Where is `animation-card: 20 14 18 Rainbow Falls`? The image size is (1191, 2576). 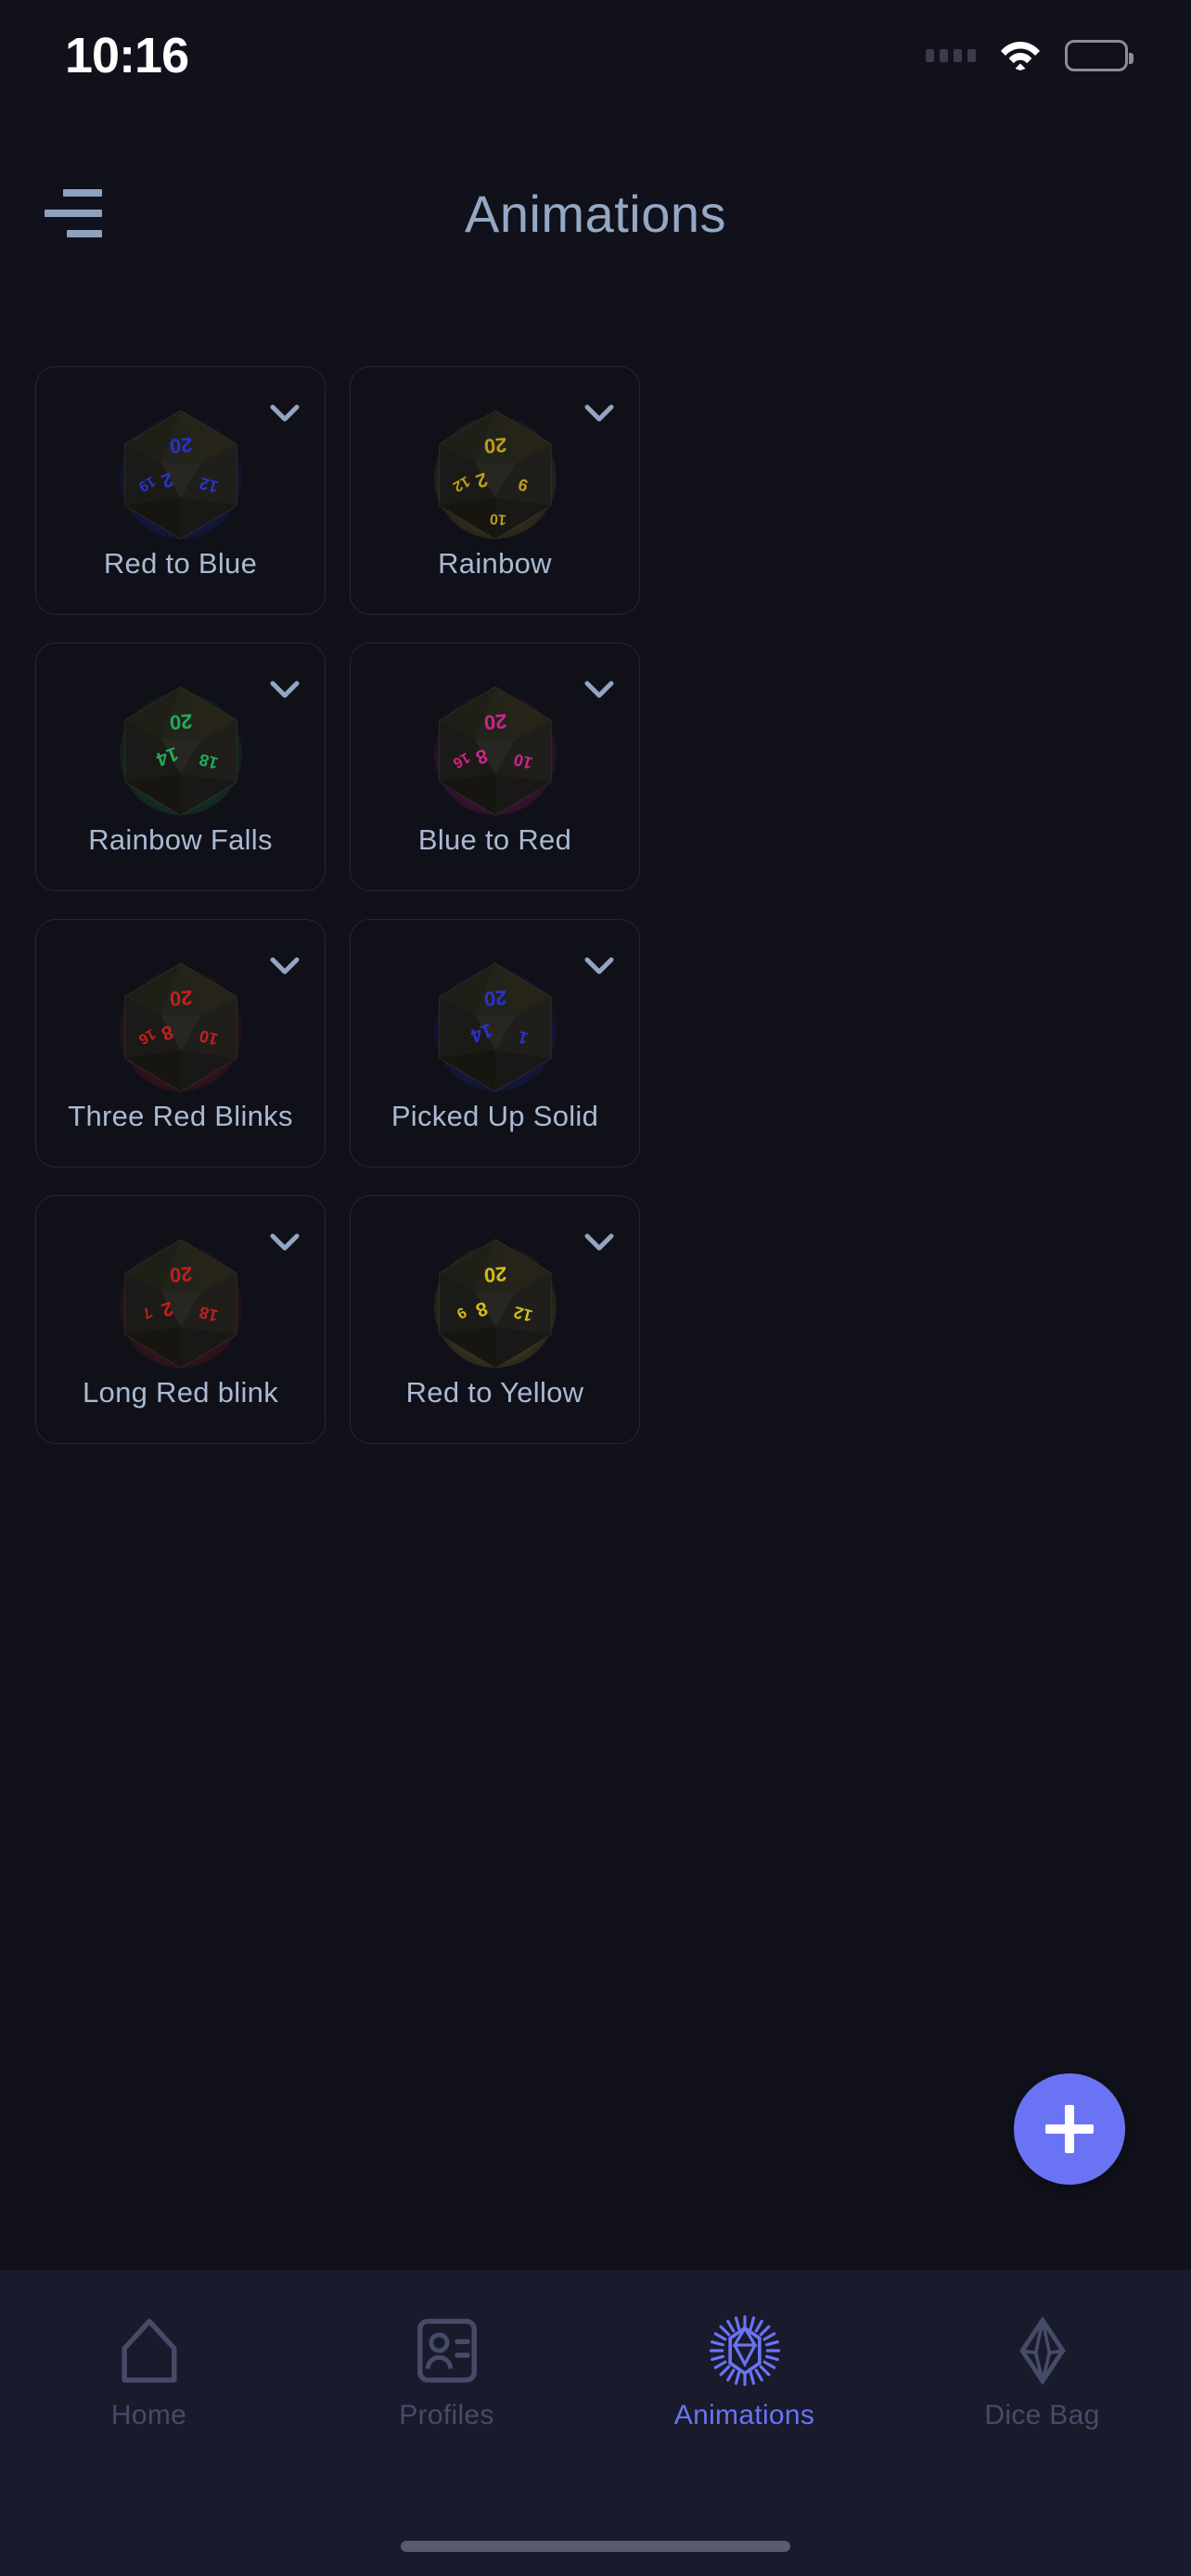
animation-card: 20 14 18 Rainbow Falls is located at coordinates (180, 767).